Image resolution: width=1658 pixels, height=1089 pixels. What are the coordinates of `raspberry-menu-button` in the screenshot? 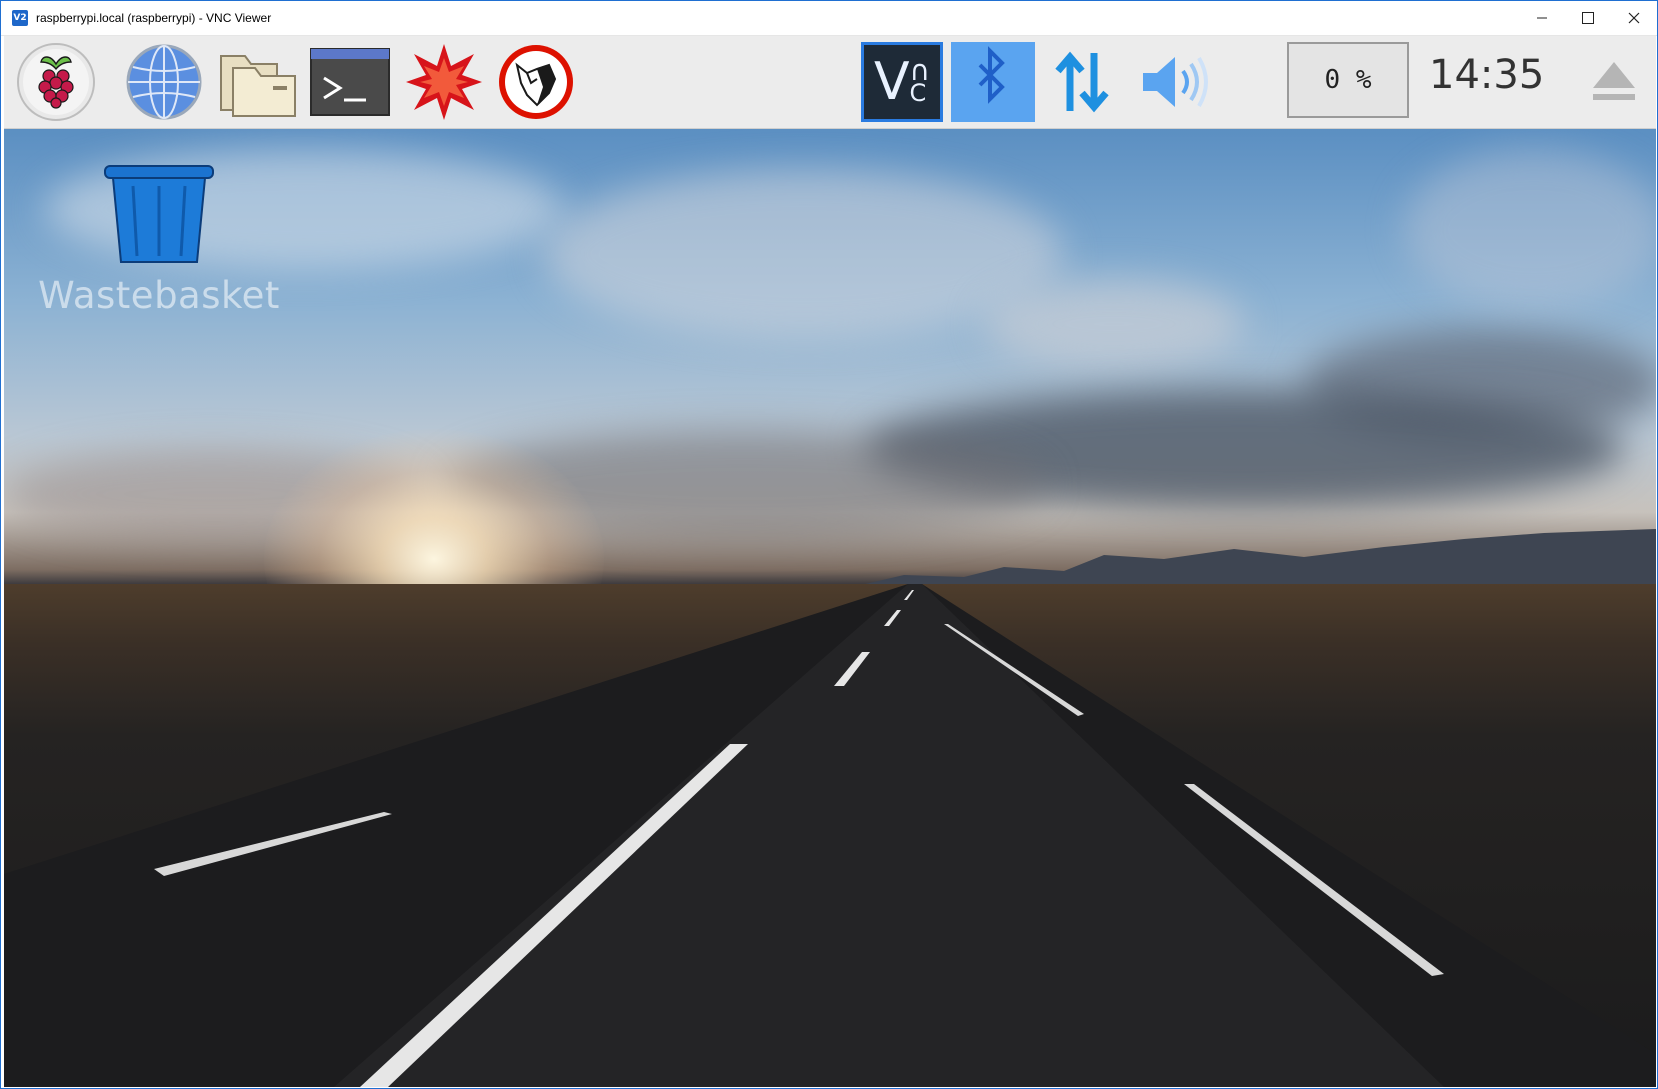 It's located at (56, 82).